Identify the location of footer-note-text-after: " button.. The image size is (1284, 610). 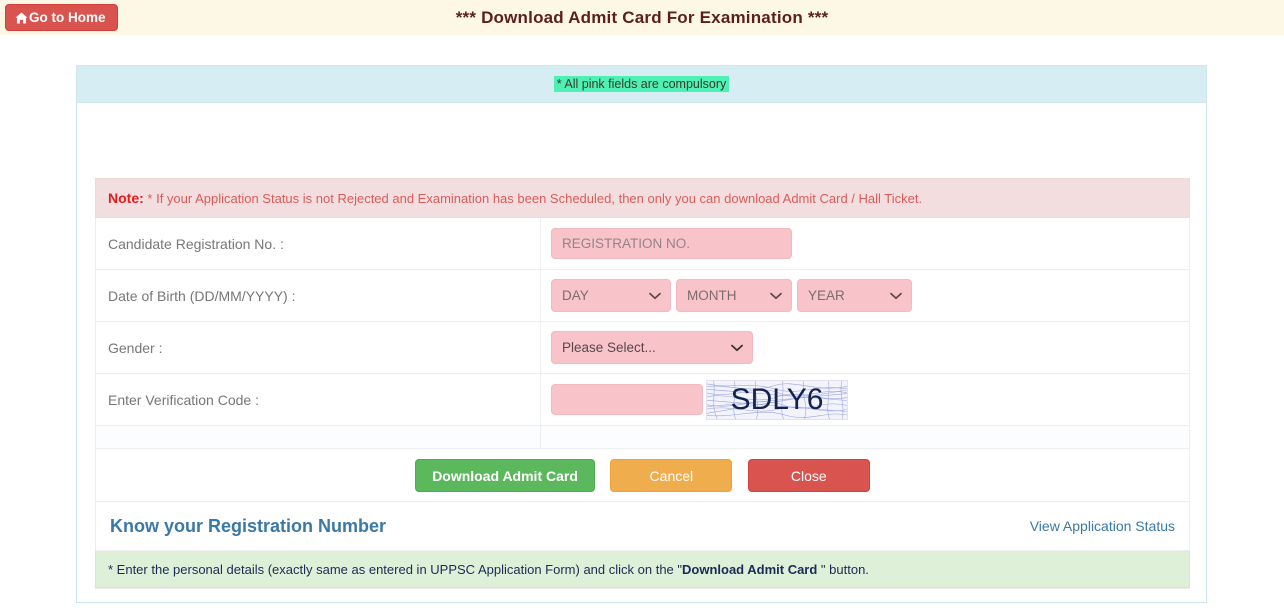
(843, 569).